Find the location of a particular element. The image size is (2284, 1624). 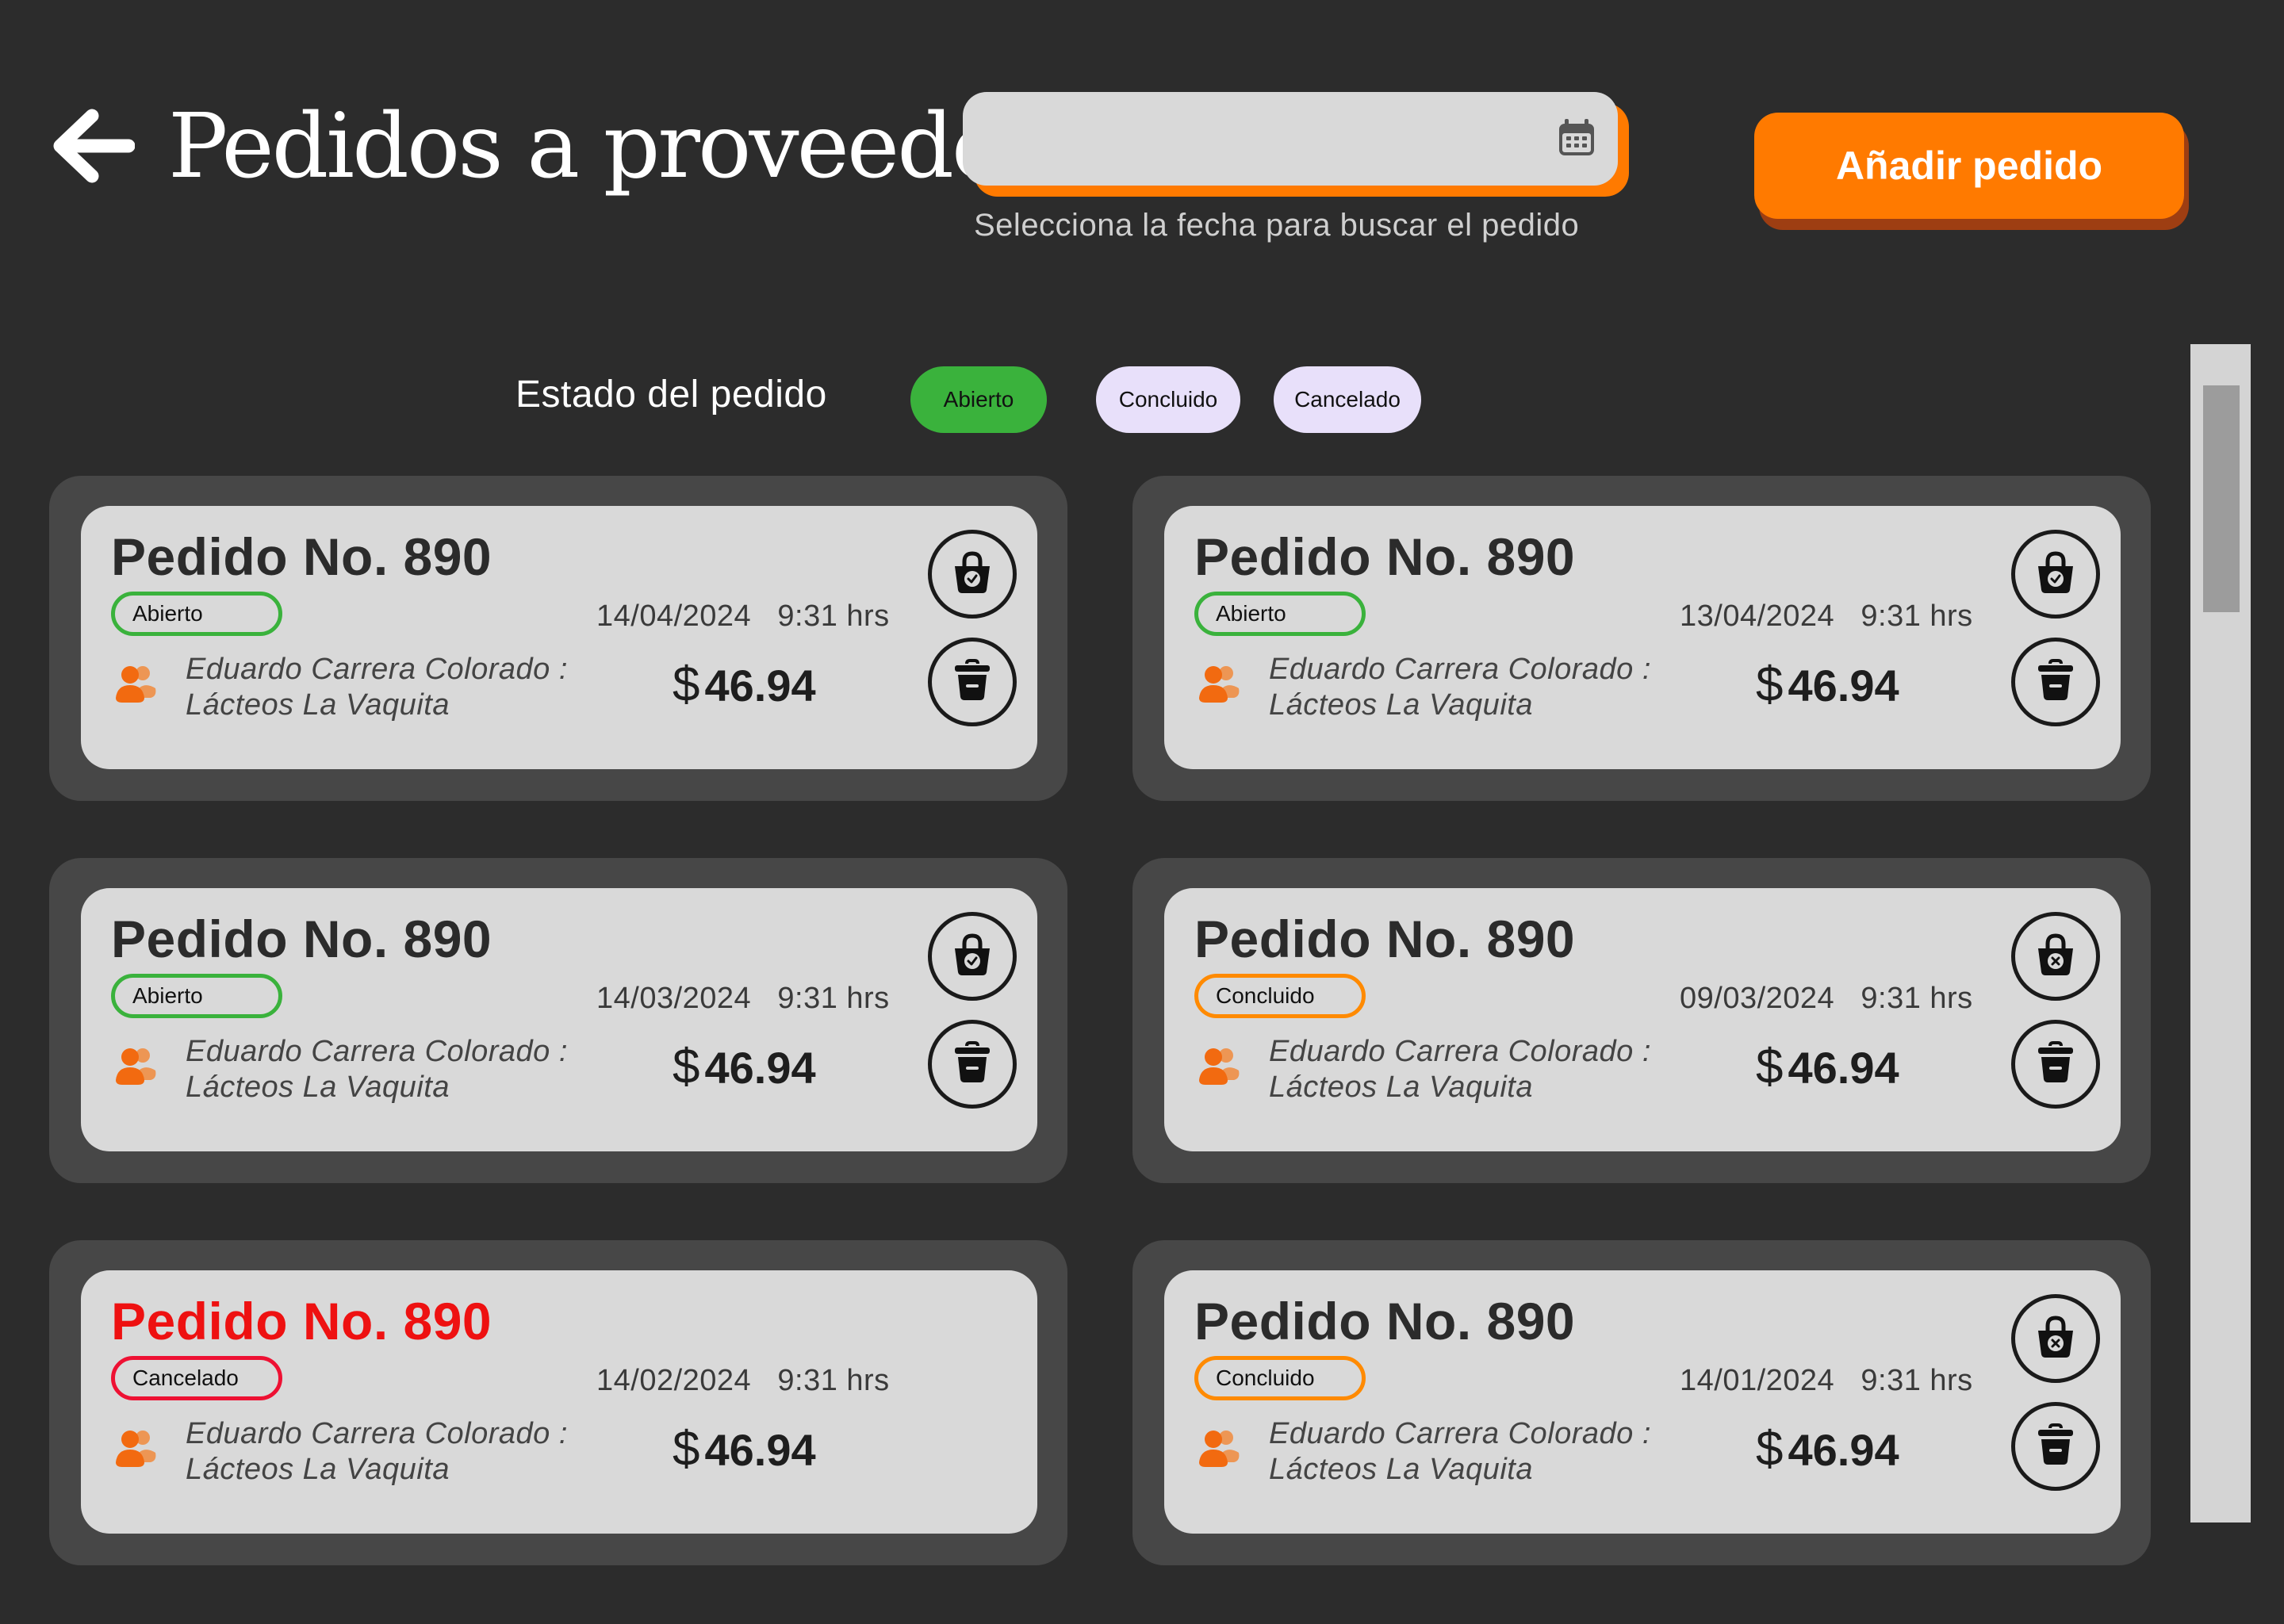

order-date: 14/02/2024 is located at coordinates (674, 1380).